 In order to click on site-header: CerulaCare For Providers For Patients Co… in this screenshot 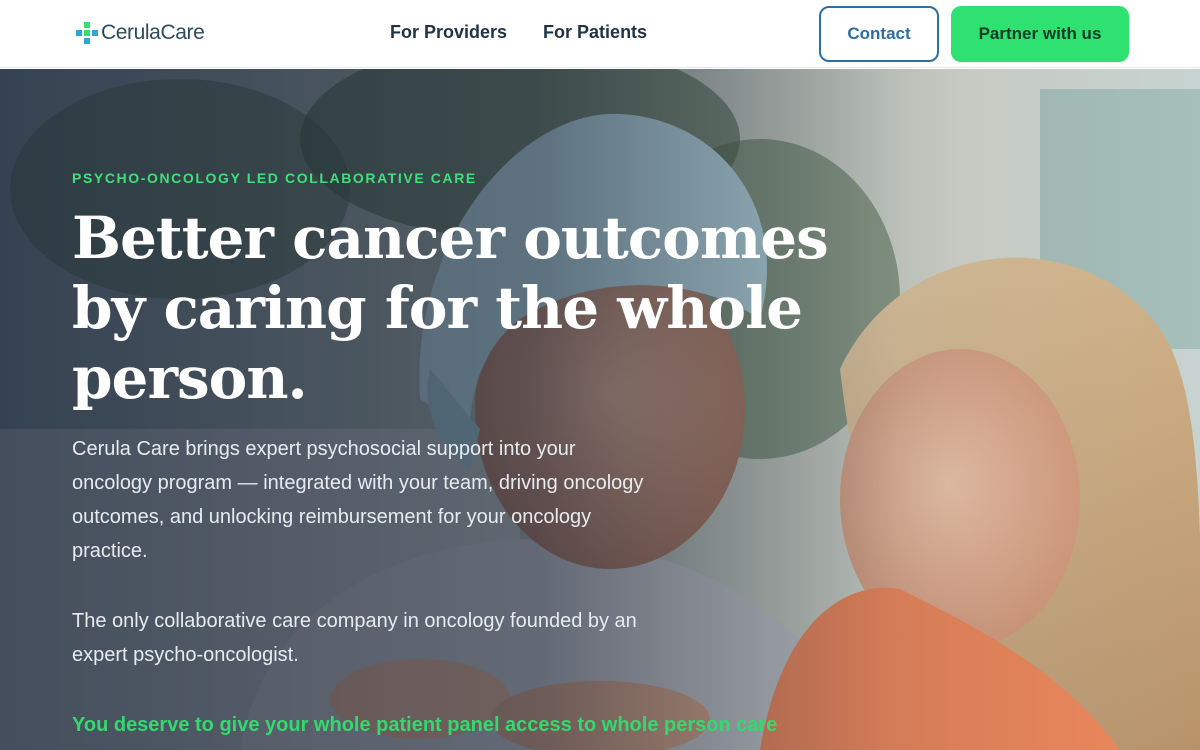, I will do `click(600, 34)`.